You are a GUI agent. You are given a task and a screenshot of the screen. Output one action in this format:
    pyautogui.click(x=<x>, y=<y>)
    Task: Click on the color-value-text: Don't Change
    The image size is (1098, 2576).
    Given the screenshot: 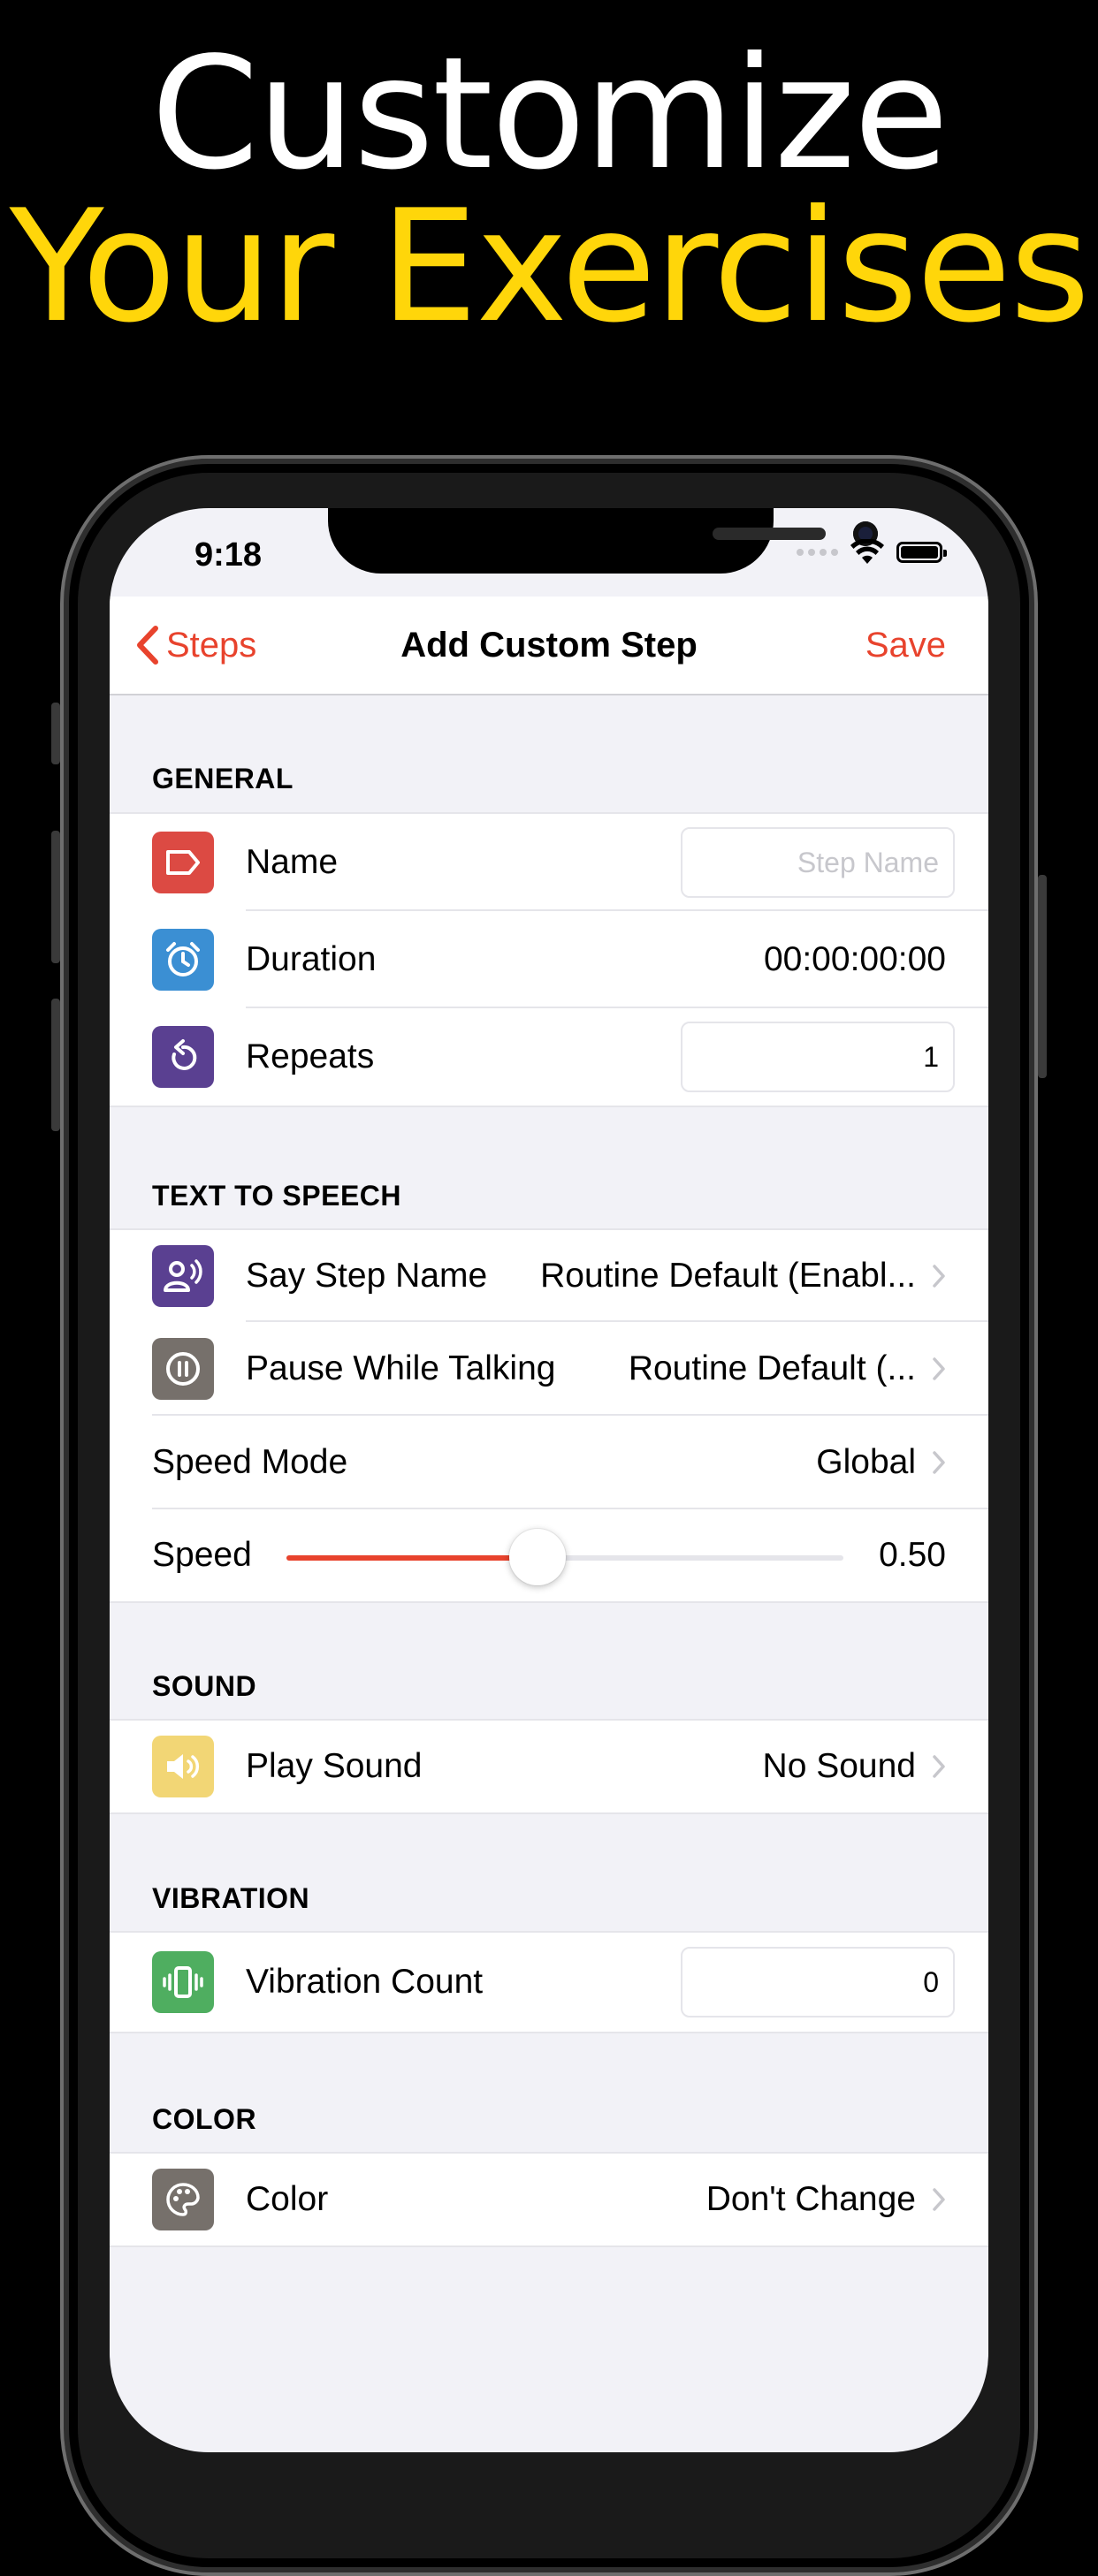 What is the action you would take?
    pyautogui.click(x=810, y=2199)
    